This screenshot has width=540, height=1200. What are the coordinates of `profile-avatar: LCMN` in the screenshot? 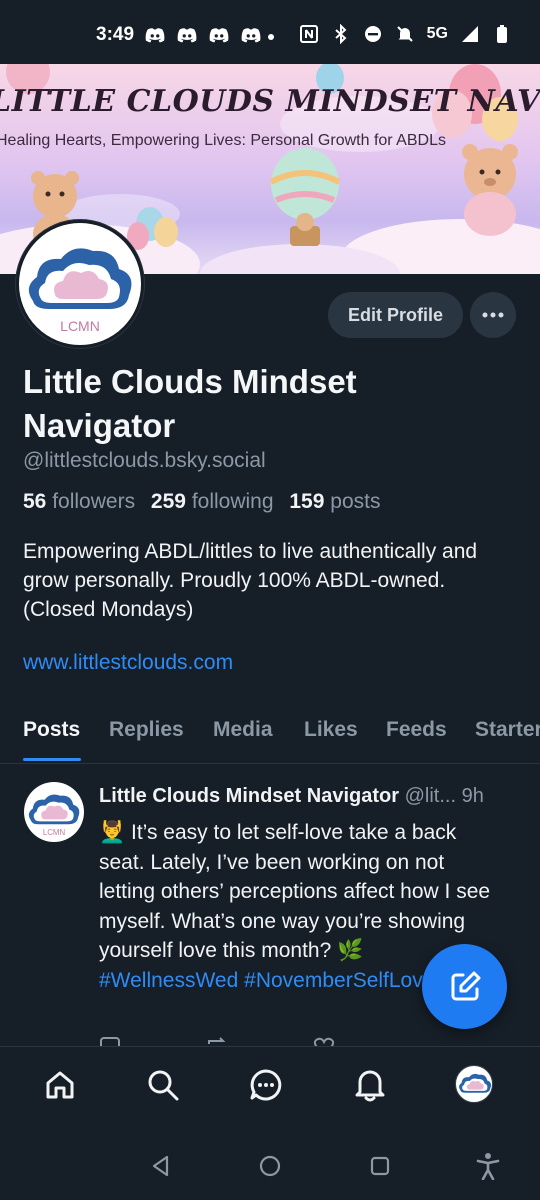 It's located at (80, 284).